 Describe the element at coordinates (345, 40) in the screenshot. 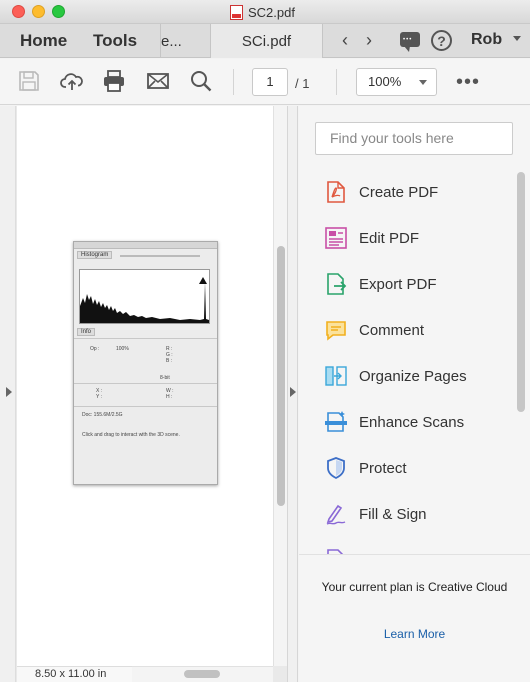

I see `chevron-left-icon: ‹` at that location.